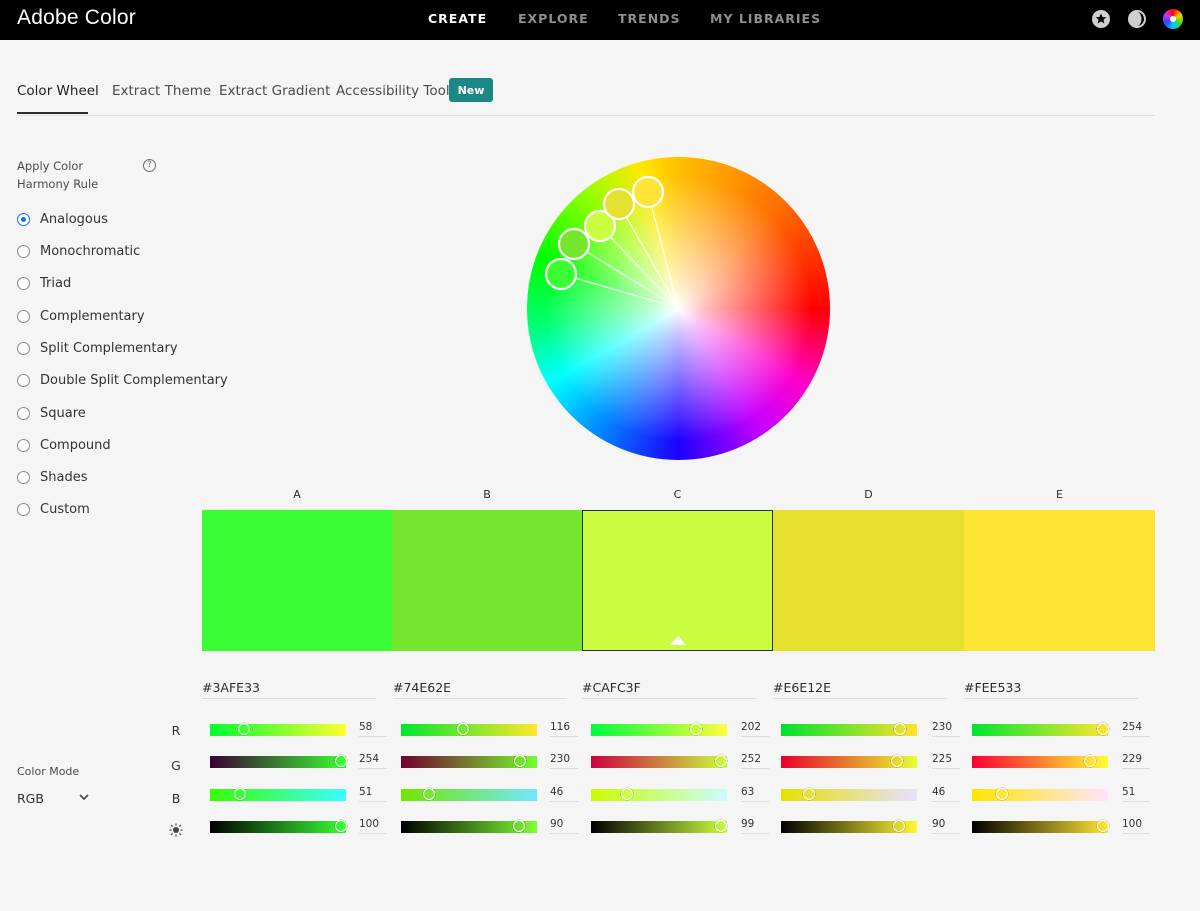  What do you see at coordinates (97, 348) in the screenshot?
I see `harmony-rule-split-complementary: Split Complementary` at bounding box center [97, 348].